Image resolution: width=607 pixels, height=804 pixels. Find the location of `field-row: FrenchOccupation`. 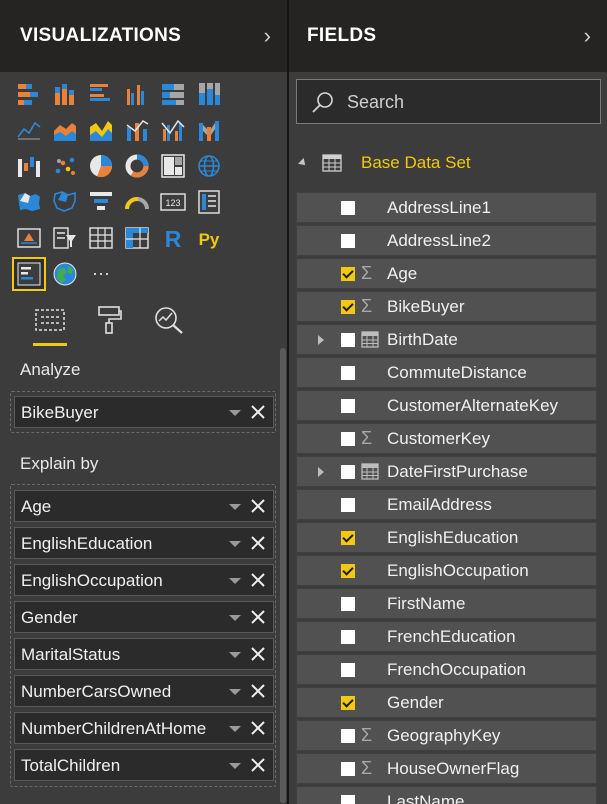

field-row: FrenchOccupation is located at coordinates (446, 669).